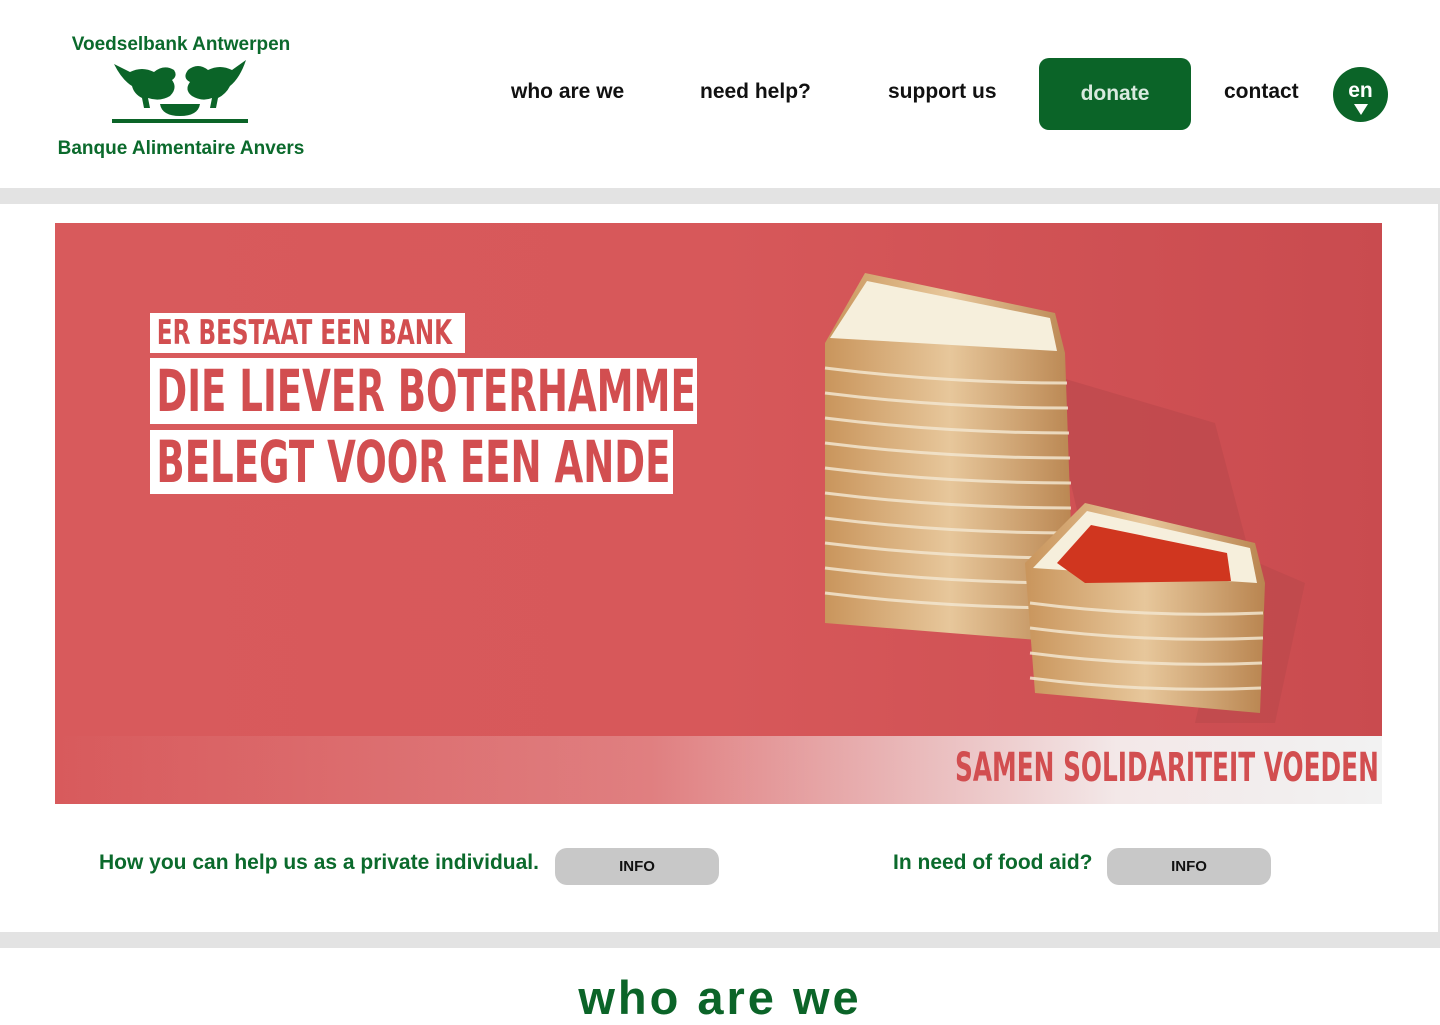 The height and width of the screenshot is (1025, 1440). Describe the element at coordinates (181, 44) in the screenshot. I see `logo-name-nl: Voedselbank Antwerpen` at that location.